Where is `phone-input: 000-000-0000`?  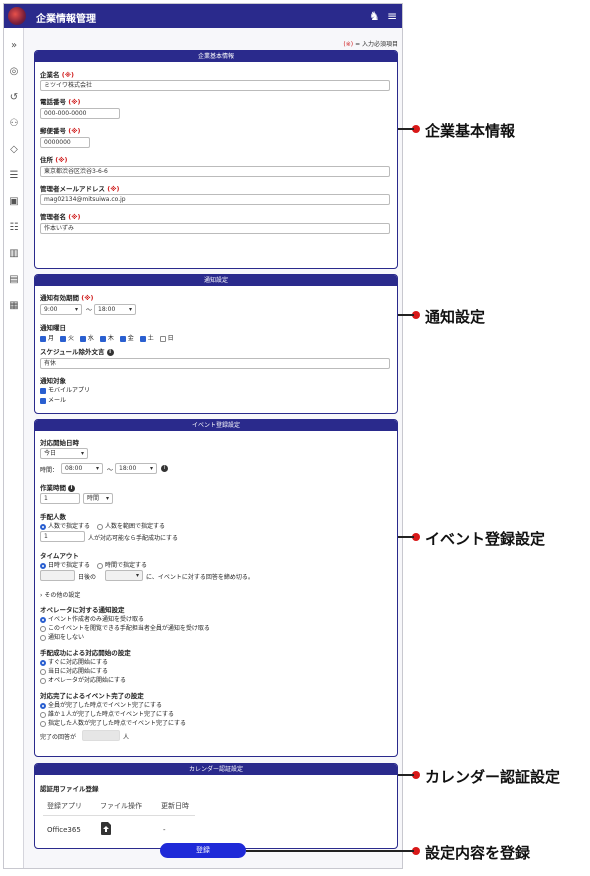 phone-input: 000-000-0000 is located at coordinates (80, 113).